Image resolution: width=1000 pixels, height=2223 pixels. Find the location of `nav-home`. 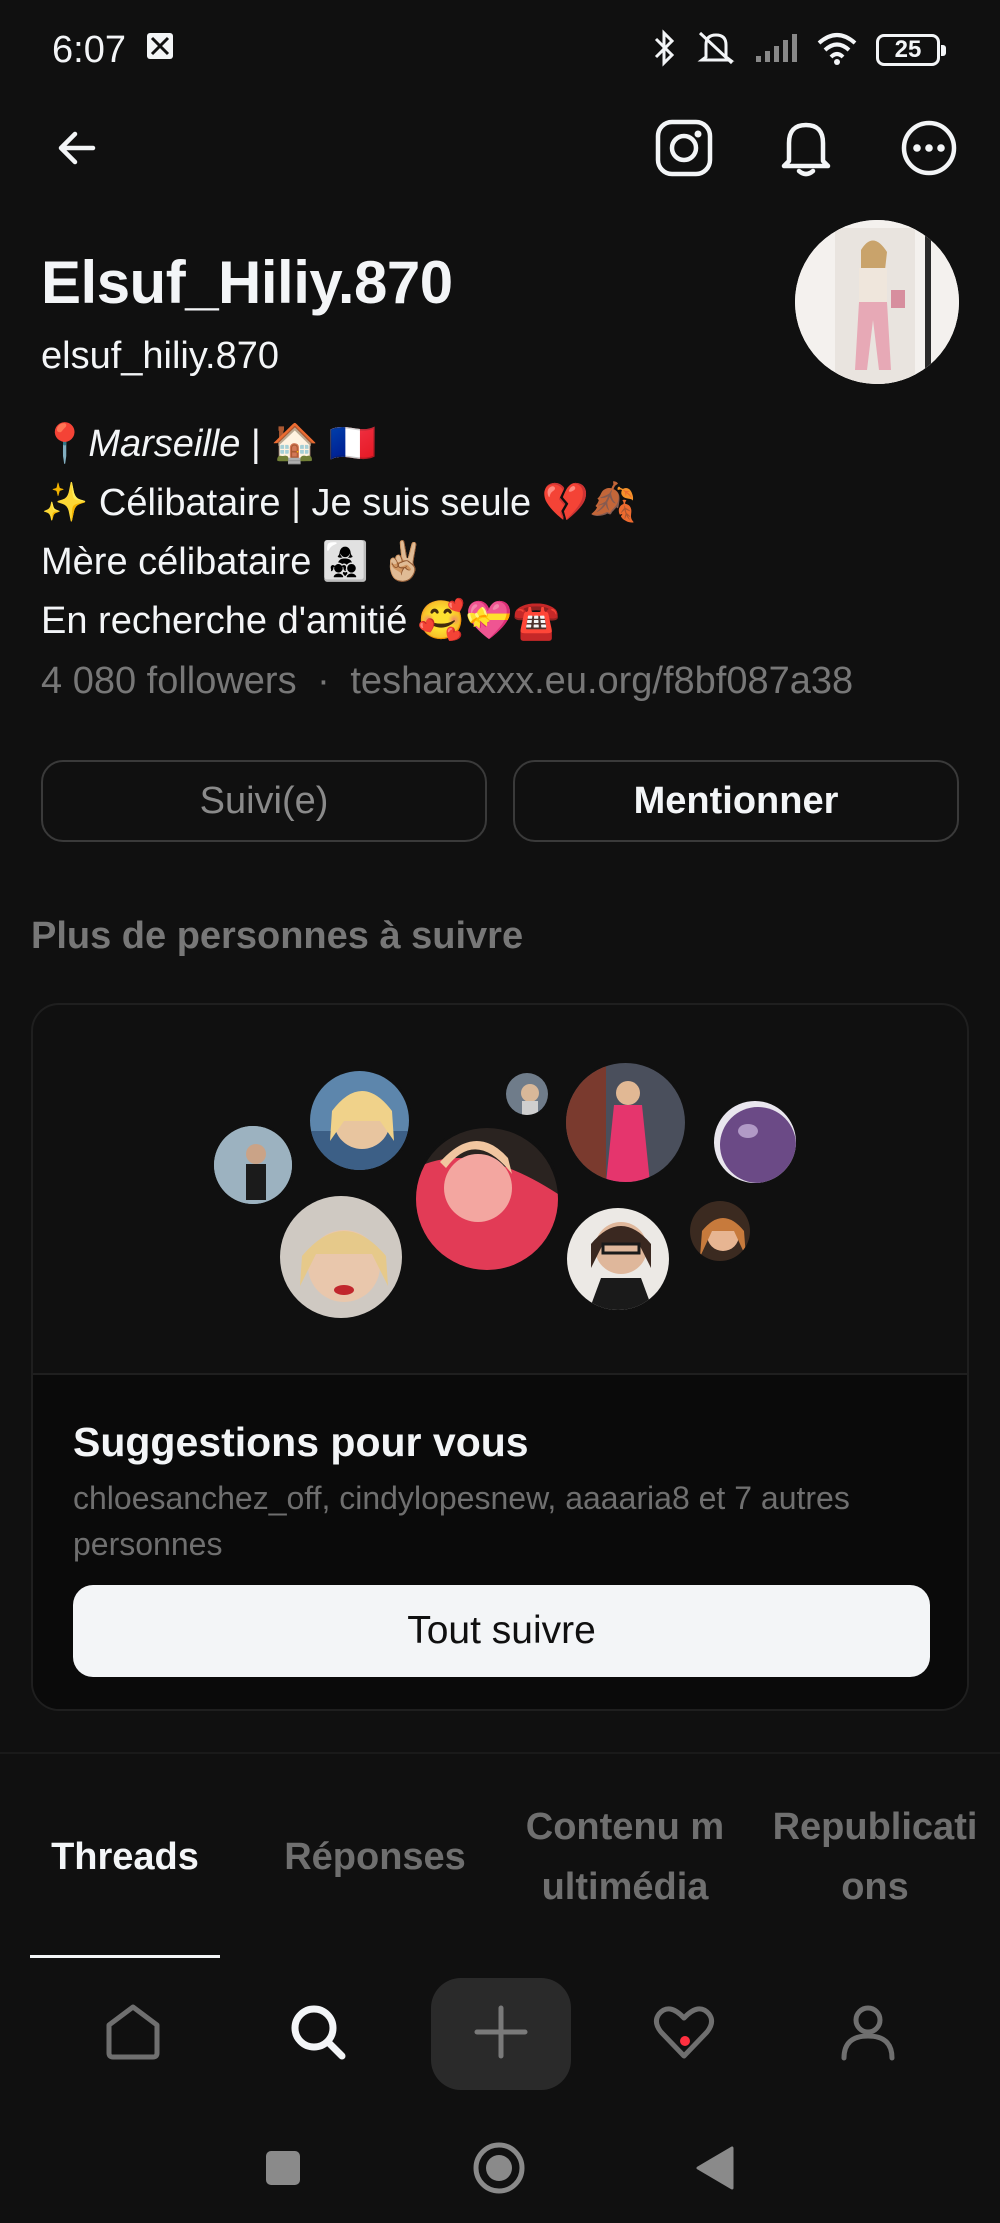

nav-home is located at coordinates (133, 2034).